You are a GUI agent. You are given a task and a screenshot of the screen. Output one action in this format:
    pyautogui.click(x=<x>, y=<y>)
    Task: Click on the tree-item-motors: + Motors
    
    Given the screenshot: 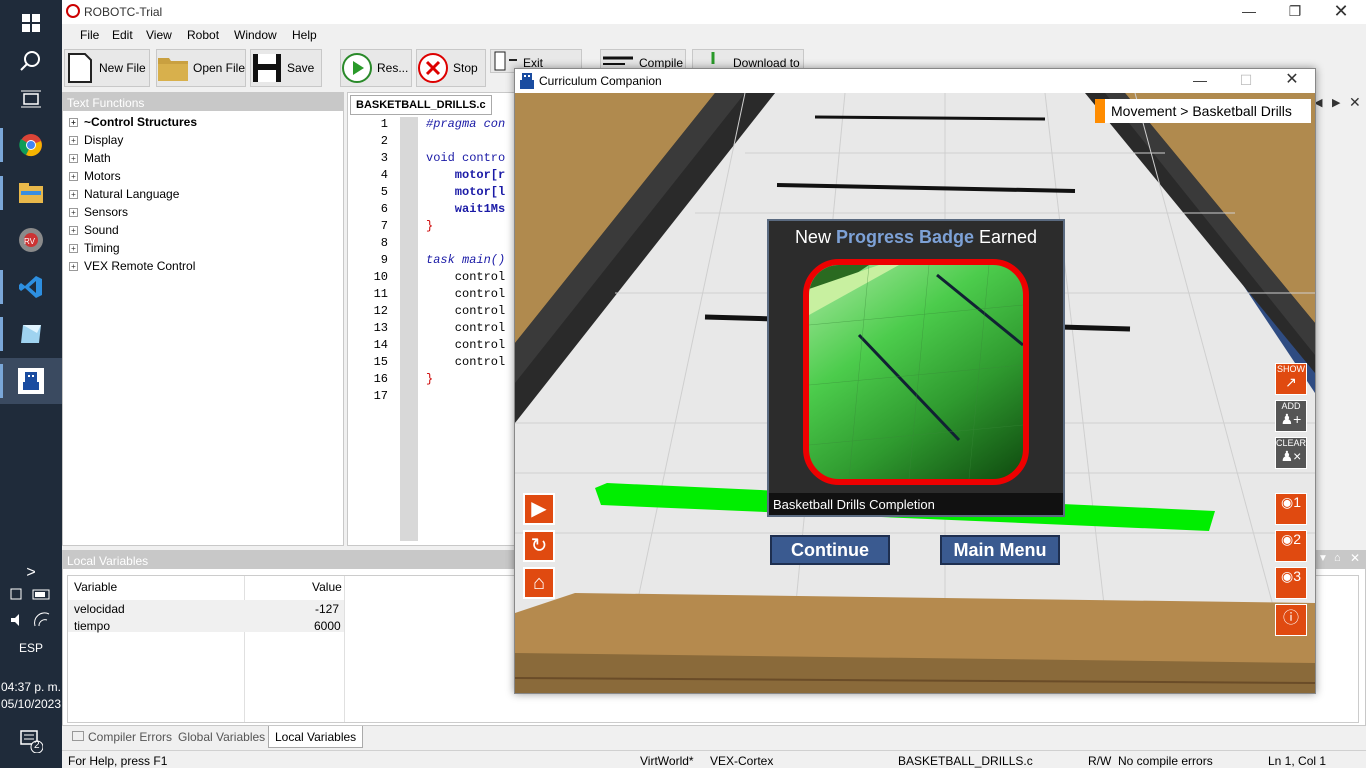 What is the action you would take?
    pyautogui.click(x=95, y=176)
    